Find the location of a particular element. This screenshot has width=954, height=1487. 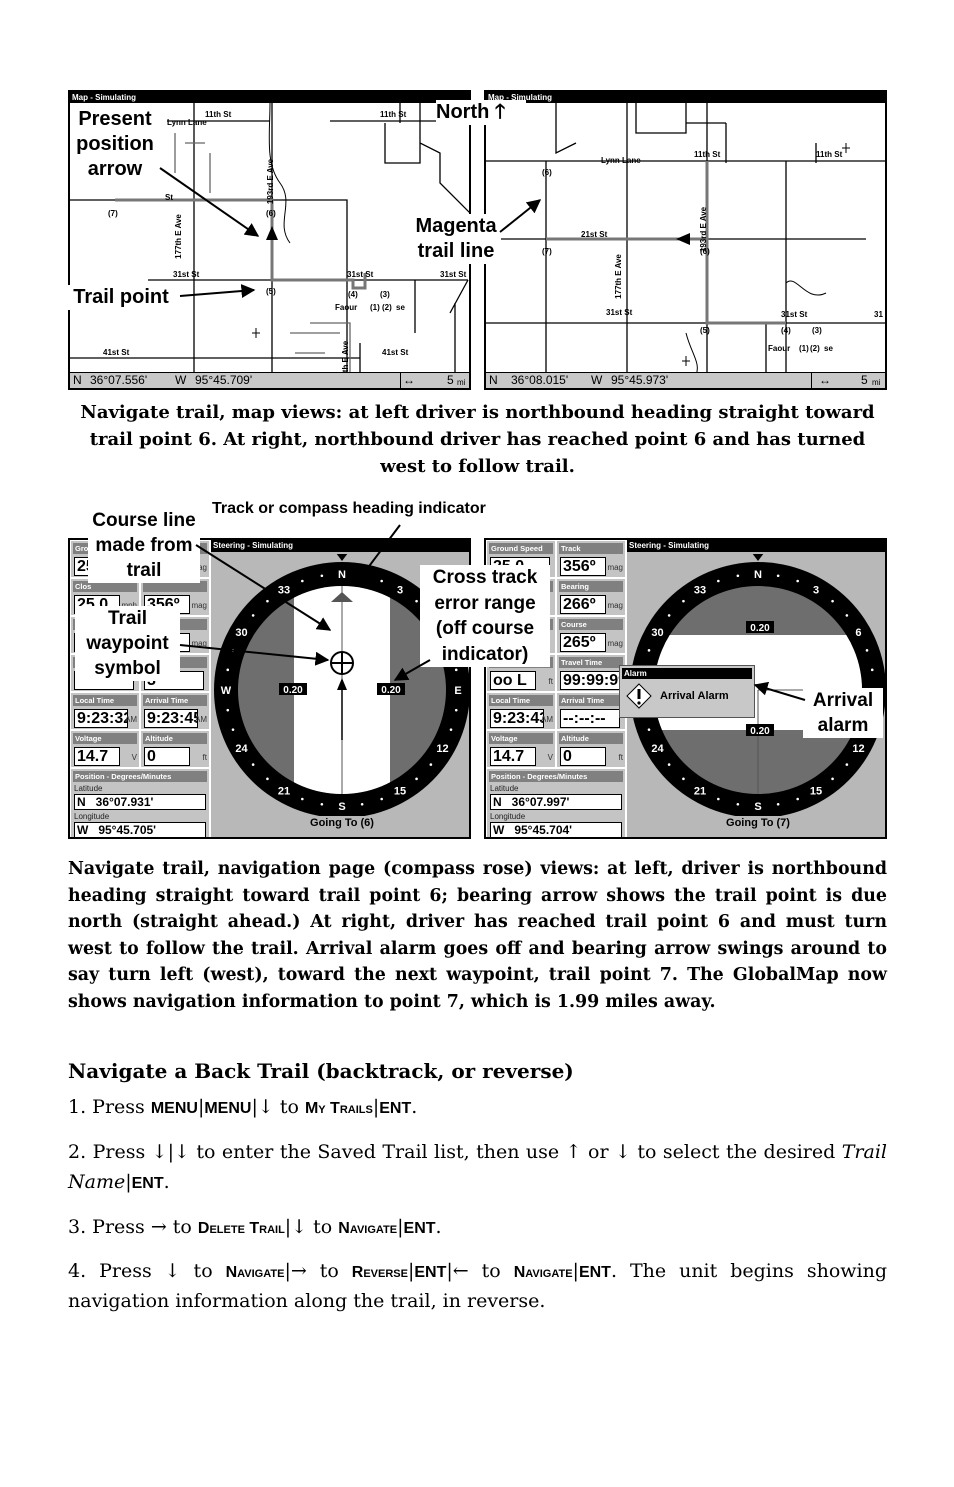

map-label: St is located at coordinates (169, 197).